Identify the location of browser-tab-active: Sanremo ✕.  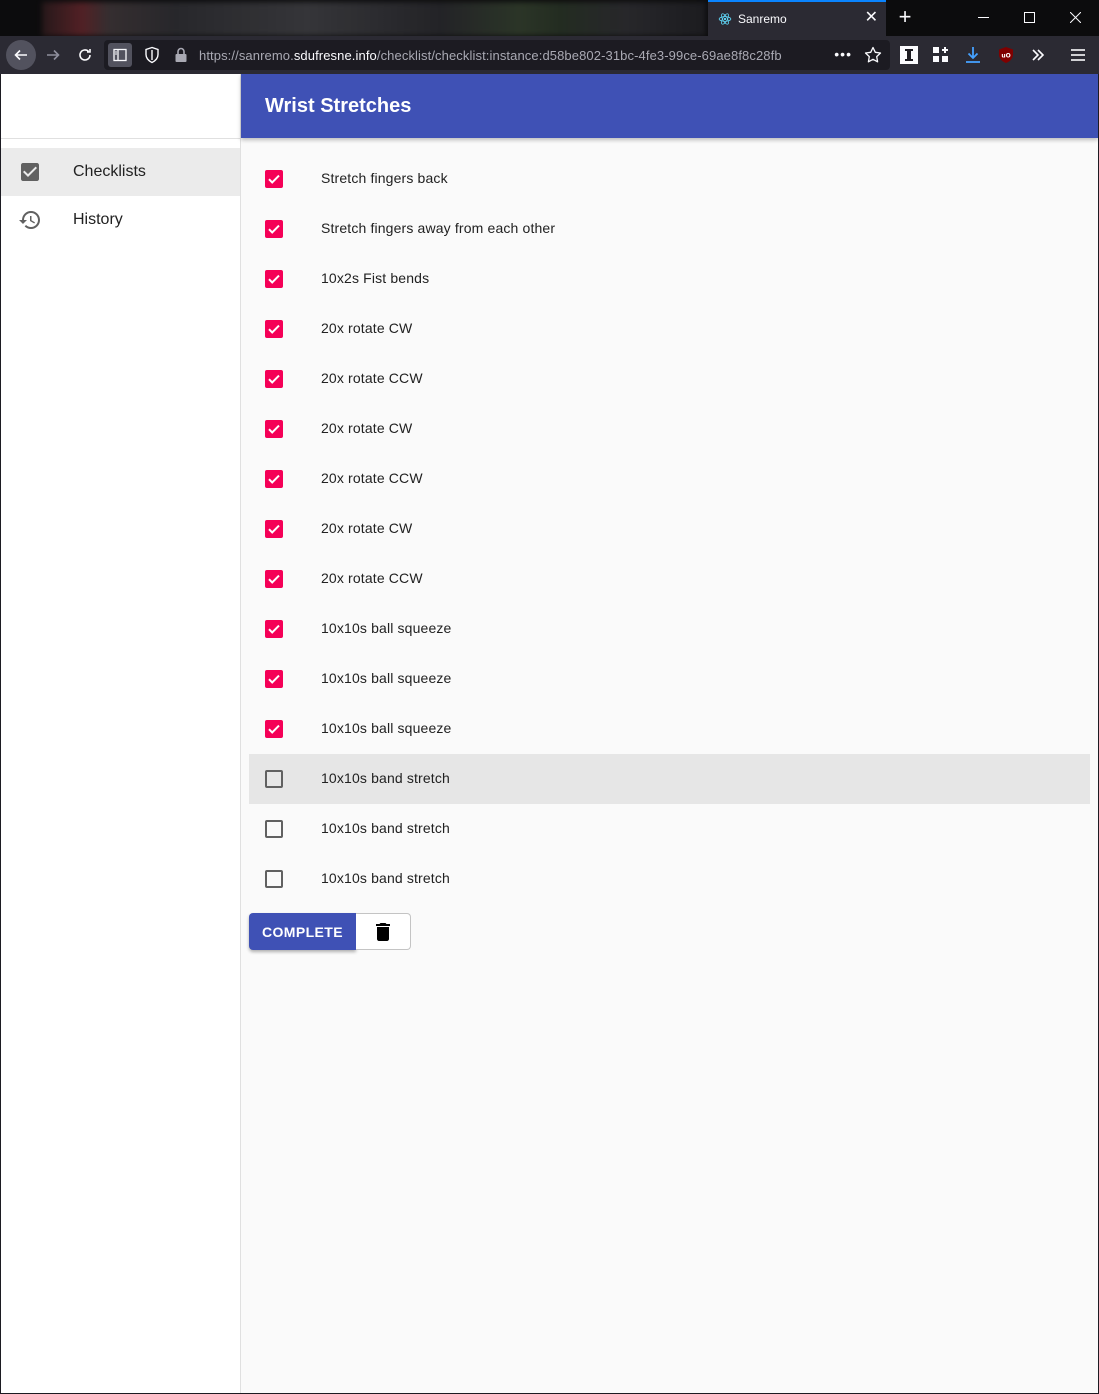
(797, 18).